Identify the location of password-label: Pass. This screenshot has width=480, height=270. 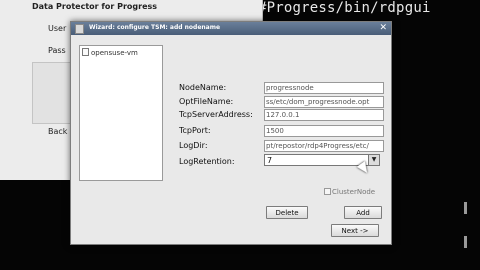
(57, 50).